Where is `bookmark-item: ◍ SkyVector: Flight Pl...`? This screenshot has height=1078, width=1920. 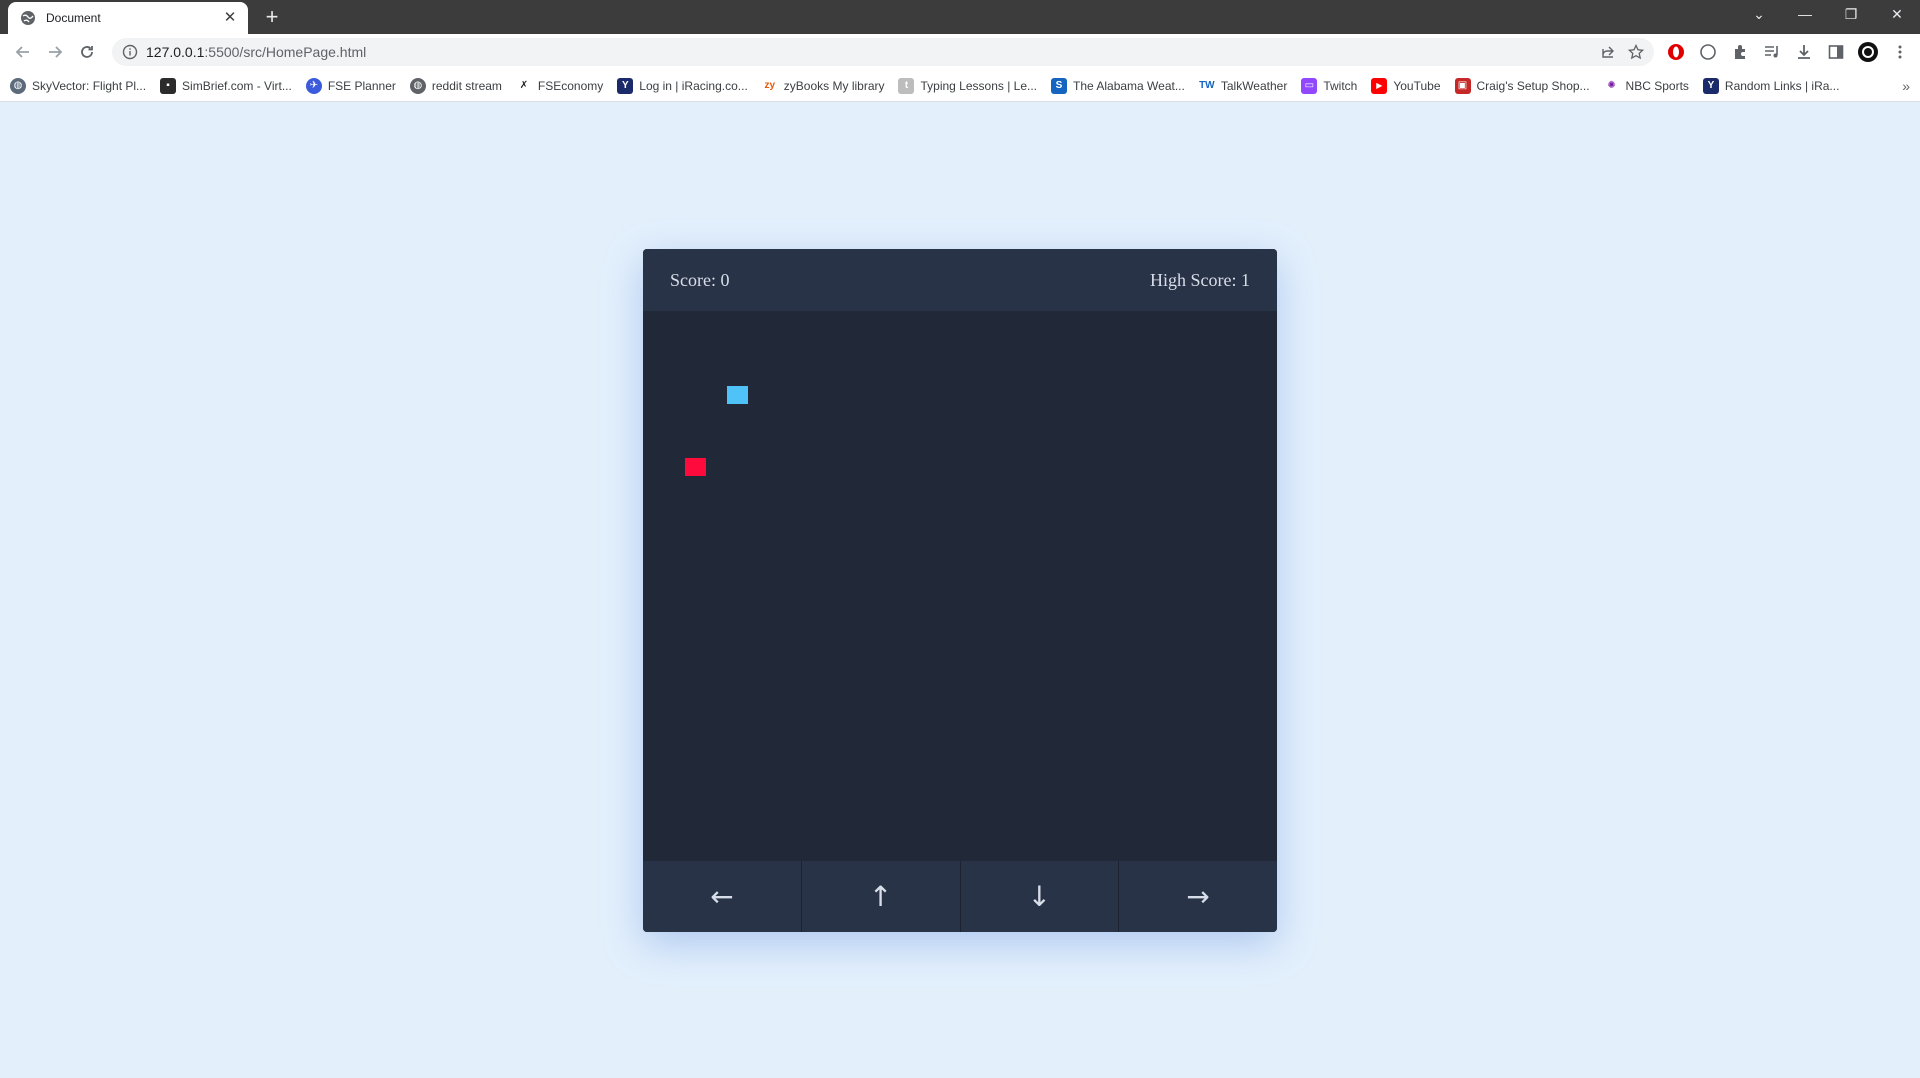
bookmark-item: ◍ SkyVector: Flight Pl... is located at coordinates (78, 85).